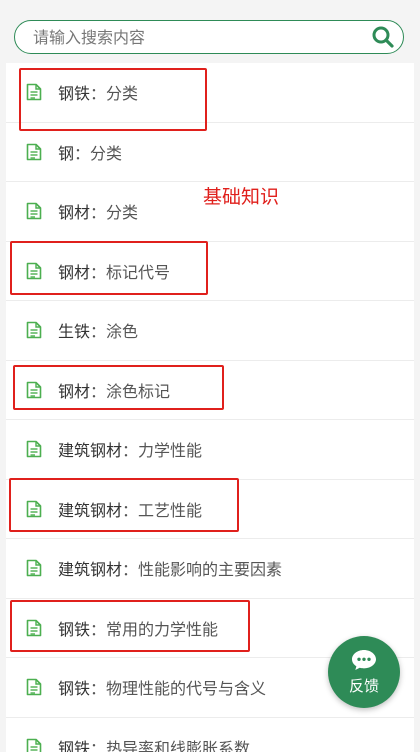 The image size is (420, 752). I want to click on list-item-title: 标记代号, so click(138, 272).